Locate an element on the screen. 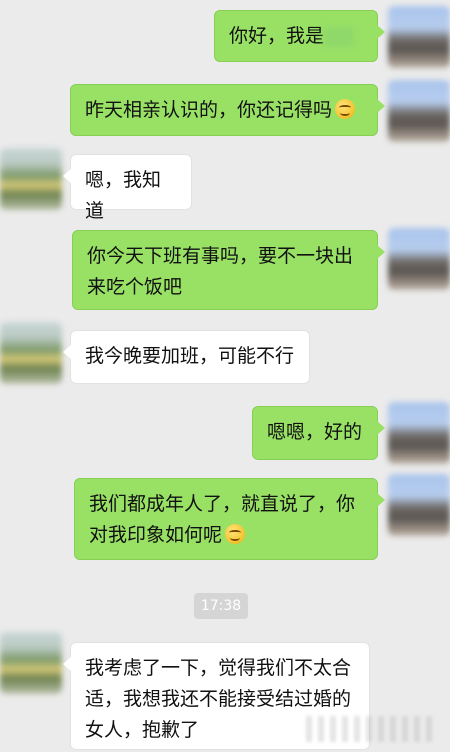 This screenshot has width=450, height=752. message-bubble-sent: 你今天下班有事吗，要不一块出来吃个饭吧 is located at coordinates (228, 270).